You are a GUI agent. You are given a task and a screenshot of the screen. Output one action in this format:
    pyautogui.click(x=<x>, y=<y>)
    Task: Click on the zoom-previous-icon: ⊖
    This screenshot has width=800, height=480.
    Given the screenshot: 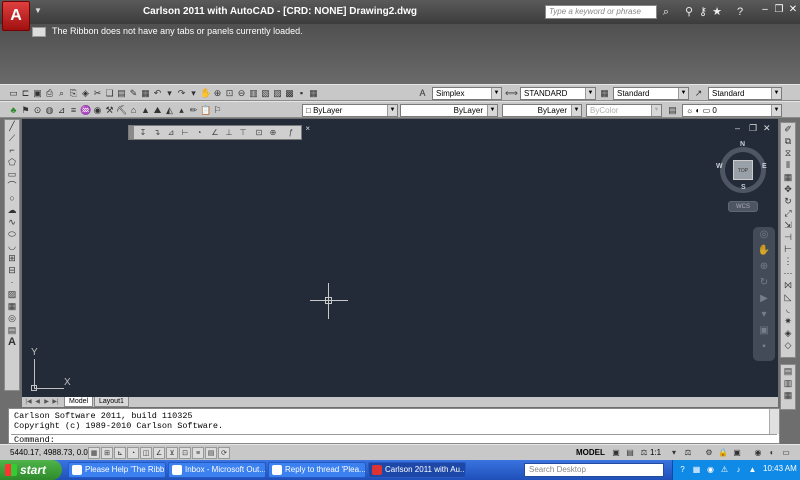 What is the action you would take?
    pyautogui.click(x=241, y=93)
    